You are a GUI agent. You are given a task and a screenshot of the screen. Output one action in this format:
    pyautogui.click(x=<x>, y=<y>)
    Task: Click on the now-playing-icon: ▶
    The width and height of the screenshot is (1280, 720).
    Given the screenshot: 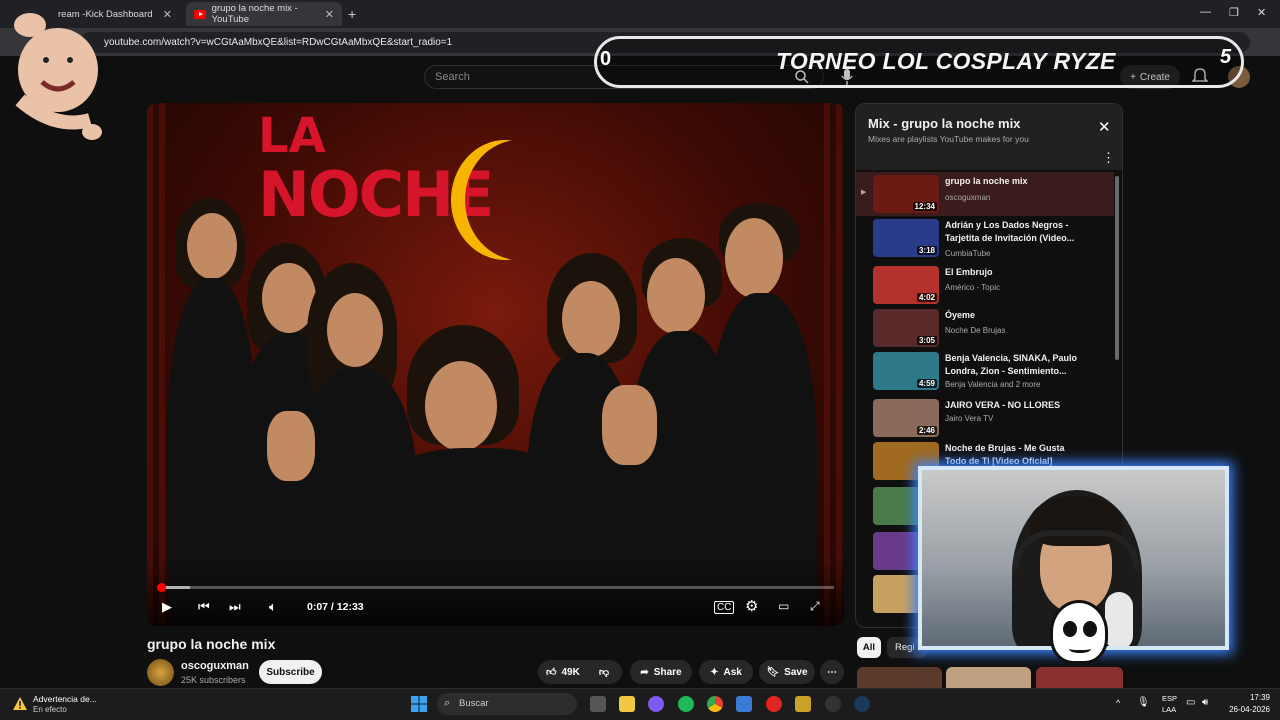 What is the action you would take?
    pyautogui.click(x=864, y=192)
    